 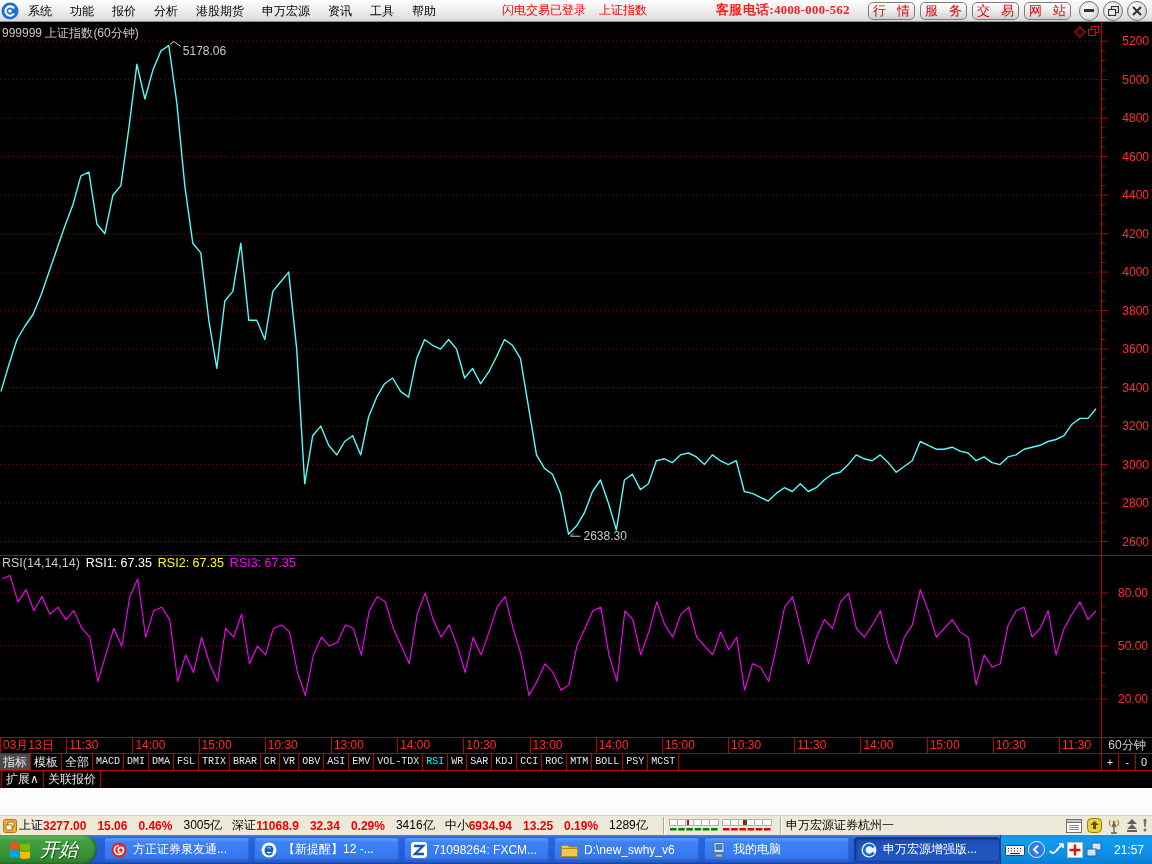 I want to click on stacked-arrows-icon, so click(x=1132, y=825).